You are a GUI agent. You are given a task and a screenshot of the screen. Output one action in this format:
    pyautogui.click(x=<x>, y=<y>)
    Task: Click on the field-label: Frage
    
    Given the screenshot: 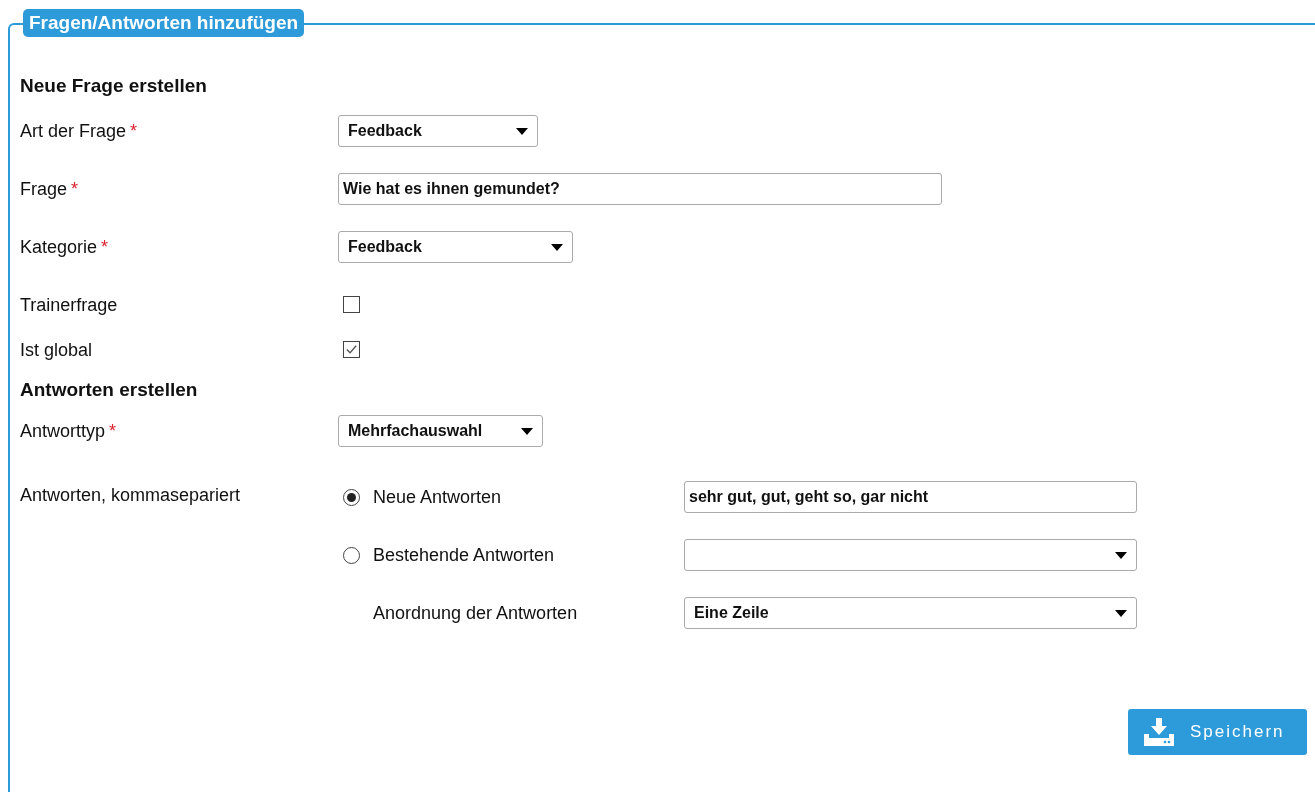 What is the action you would take?
    pyautogui.click(x=44, y=189)
    